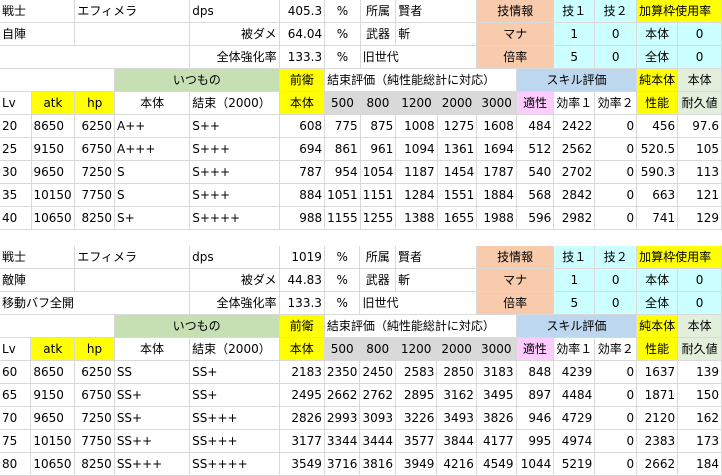 The width and height of the screenshot is (722, 476). Describe the element at coordinates (535, 418) in the screenshot. I see `data-cell: 946` at that location.